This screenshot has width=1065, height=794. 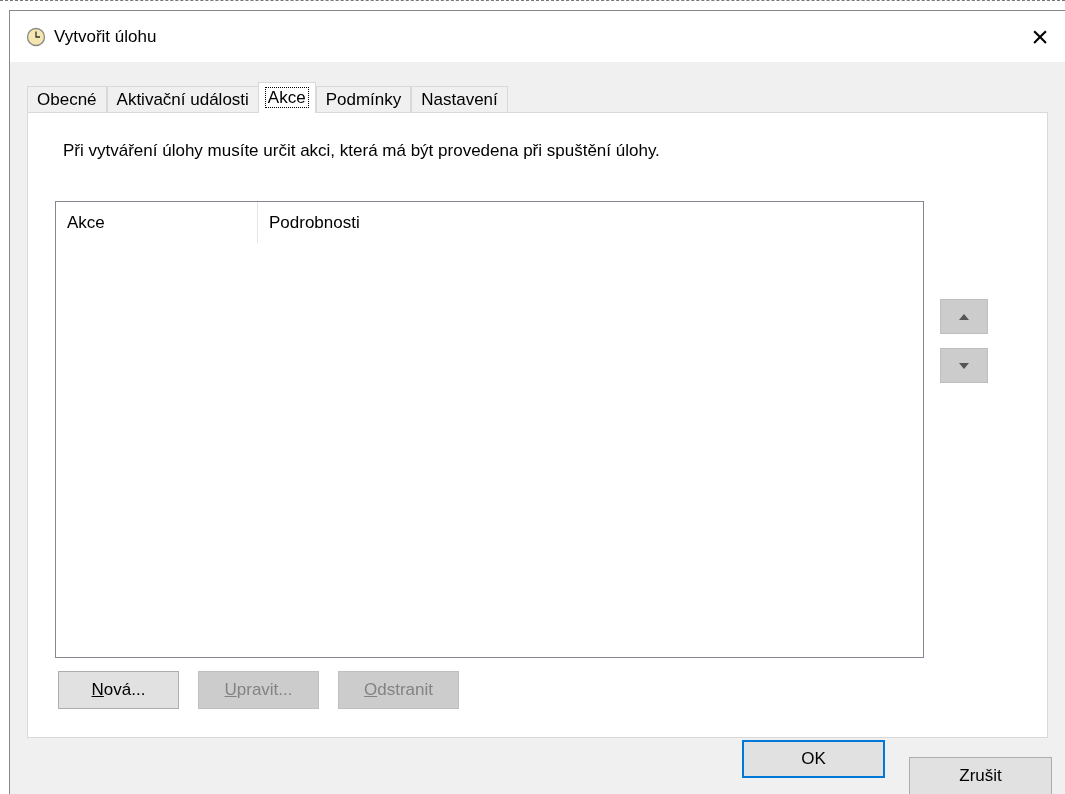 I want to click on window-title: Vytvořit úlohu, so click(x=106, y=36).